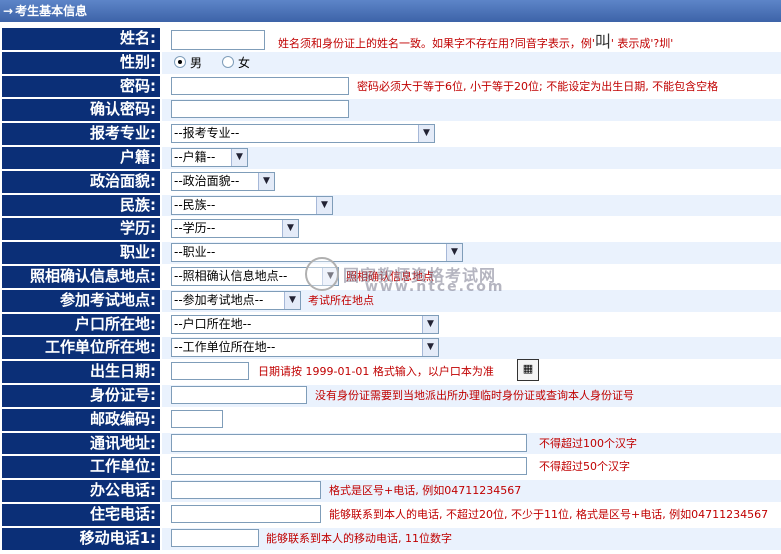 The image size is (781, 554). What do you see at coordinates (359, 538) in the screenshot?
I see `mobile-hint: 能够联系到本人的移动电话, 11位数字` at bounding box center [359, 538].